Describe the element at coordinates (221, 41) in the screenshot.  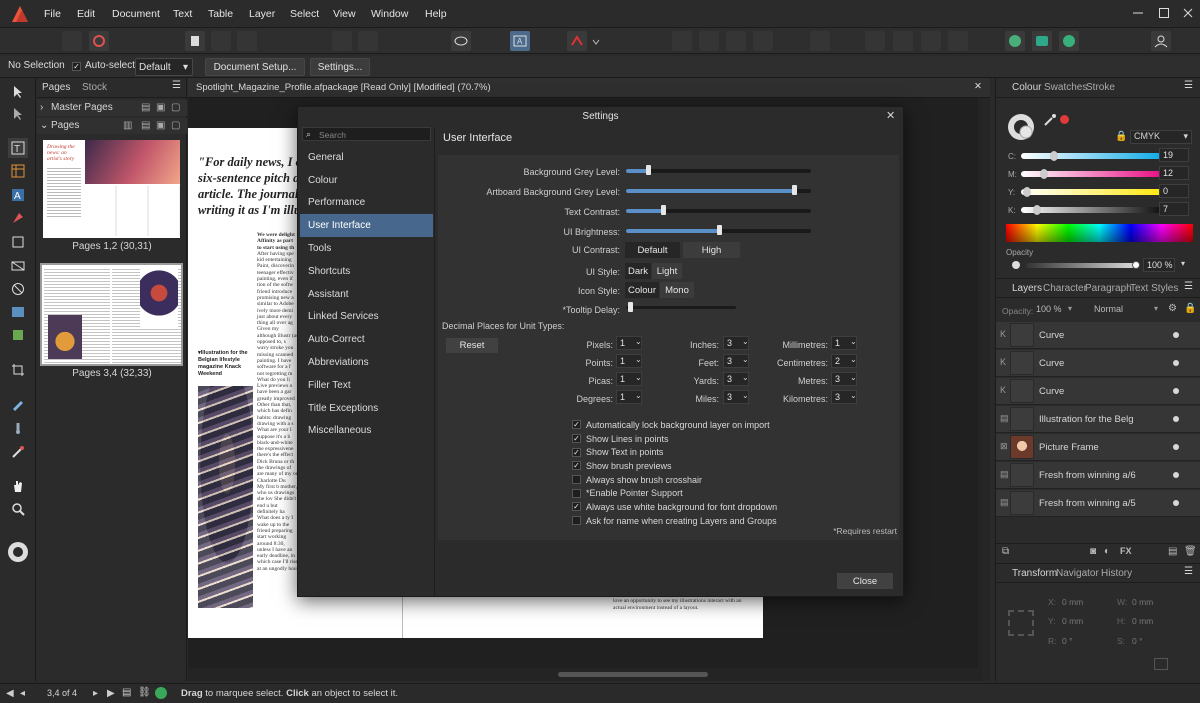
I see `snapping-icon` at that location.